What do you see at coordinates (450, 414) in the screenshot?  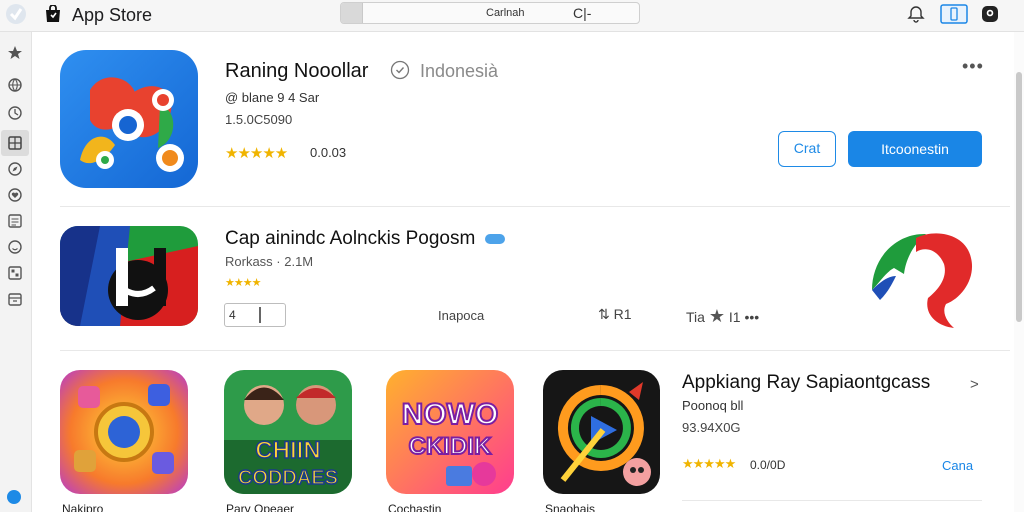 I see `app-tile-3-text-line1: NOWO` at bounding box center [450, 414].